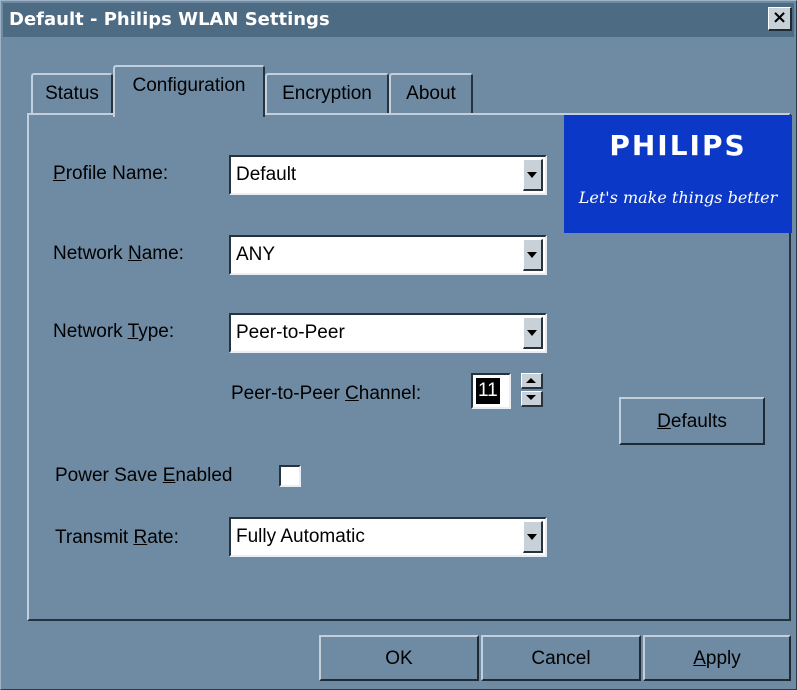 Image resolution: width=797 pixels, height=690 pixels. What do you see at coordinates (388, 537) in the screenshot?
I see `transmit-rate-select: Fully Automatic` at bounding box center [388, 537].